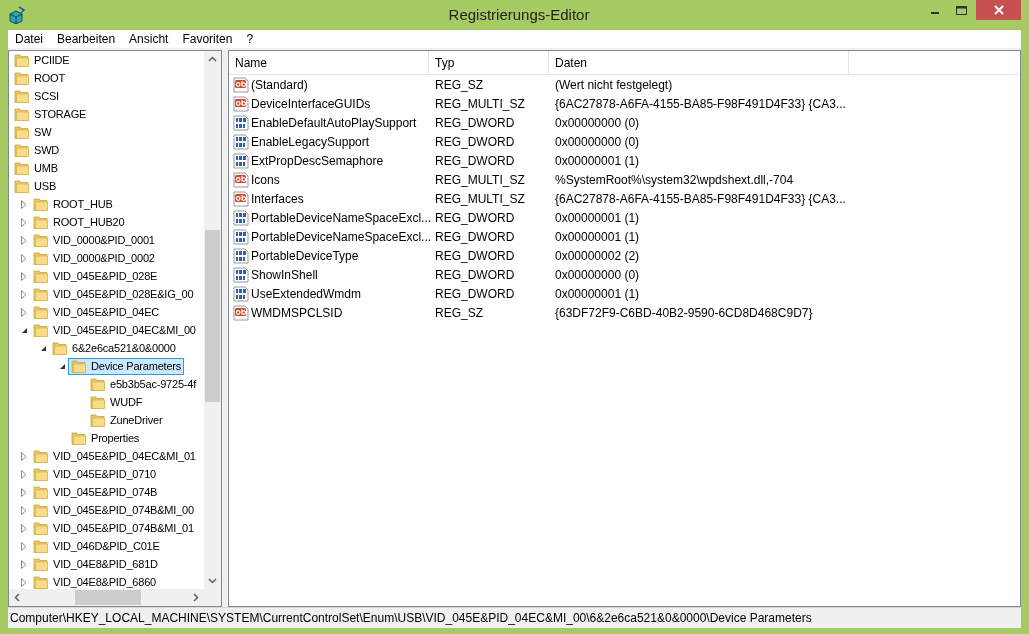 This screenshot has height=634, width=1029. What do you see at coordinates (998, 10) in the screenshot?
I see `close-button` at bounding box center [998, 10].